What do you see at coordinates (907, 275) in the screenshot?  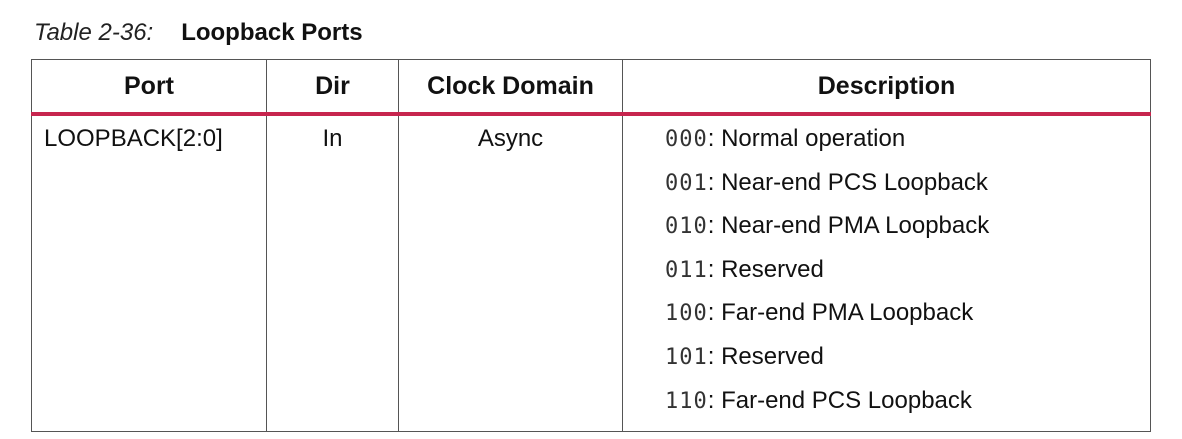 I see `description-item: 011: Reserved` at bounding box center [907, 275].